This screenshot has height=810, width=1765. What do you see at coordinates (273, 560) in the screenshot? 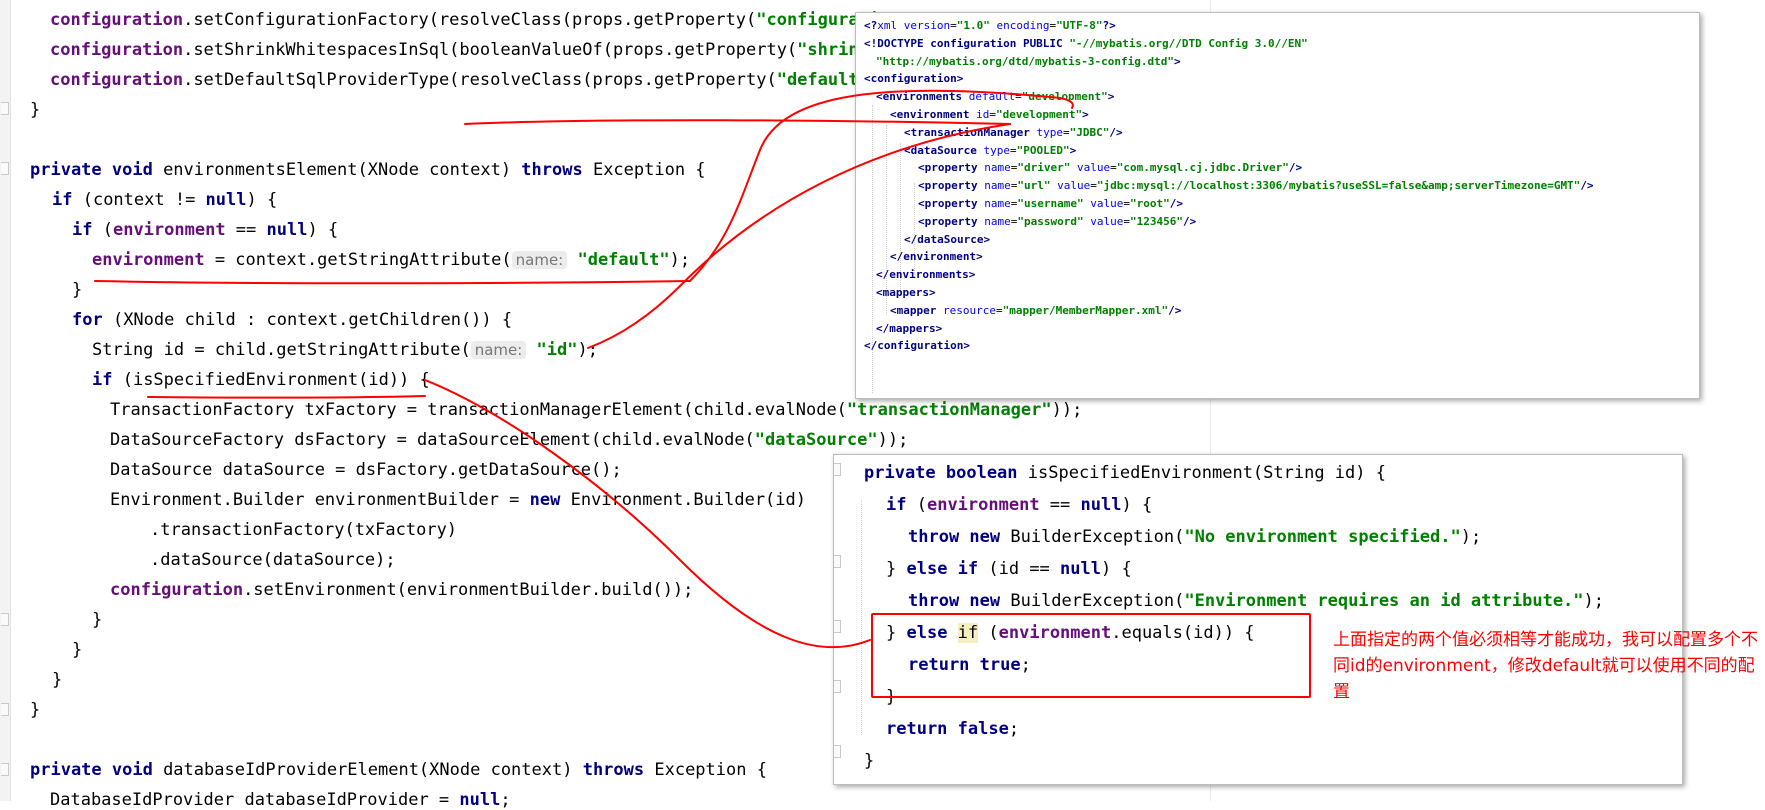
I see `code-line: .dataSource(dataSource);` at bounding box center [273, 560].